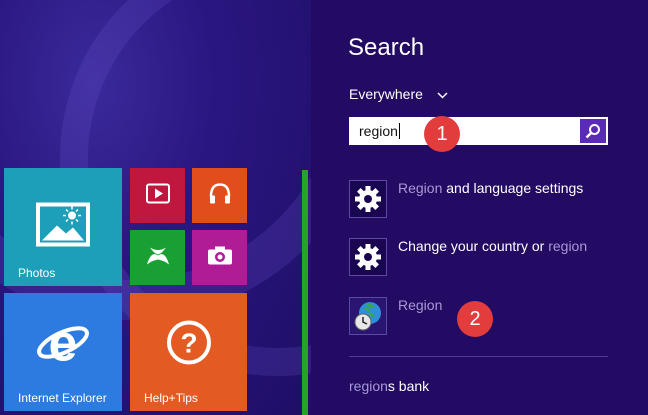  I want to click on result-rest: and language settings, so click(513, 188).